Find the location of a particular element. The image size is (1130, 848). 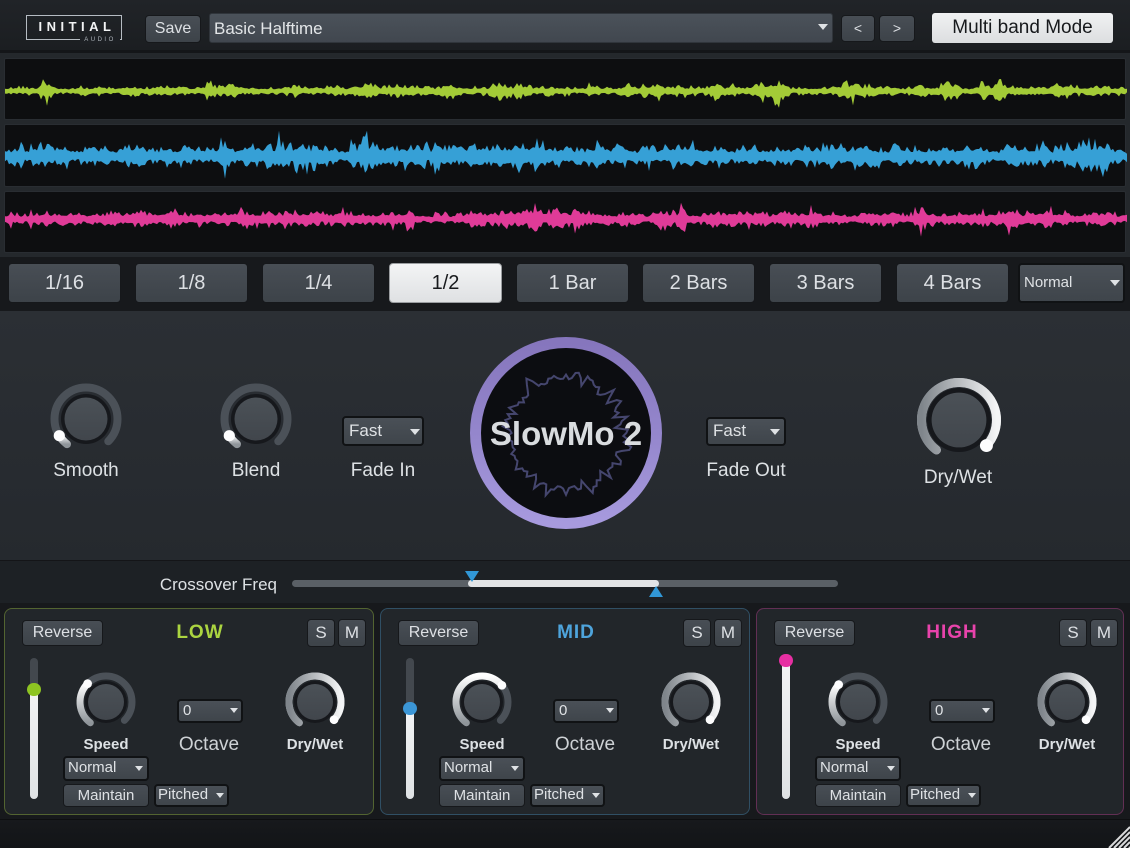

svg-text: SlowMo 2 is located at coordinates (566, 433).